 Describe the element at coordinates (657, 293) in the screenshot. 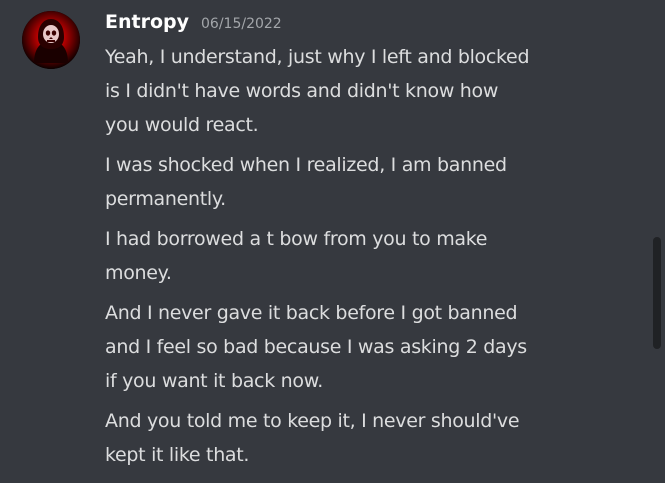

I see `scrollbar-thumb` at that location.